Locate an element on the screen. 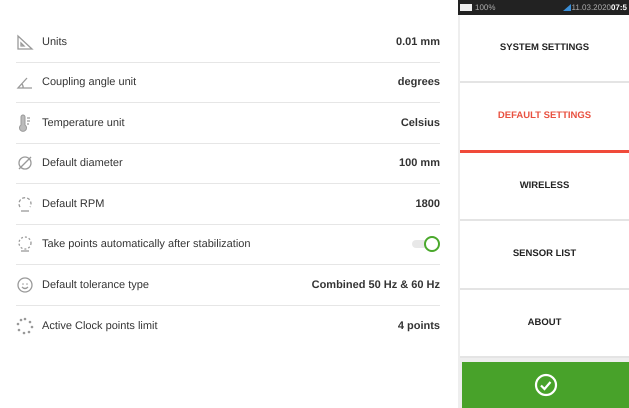 This screenshot has width=629, height=408. status-time: 07:5 is located at coordinates (618, 8).